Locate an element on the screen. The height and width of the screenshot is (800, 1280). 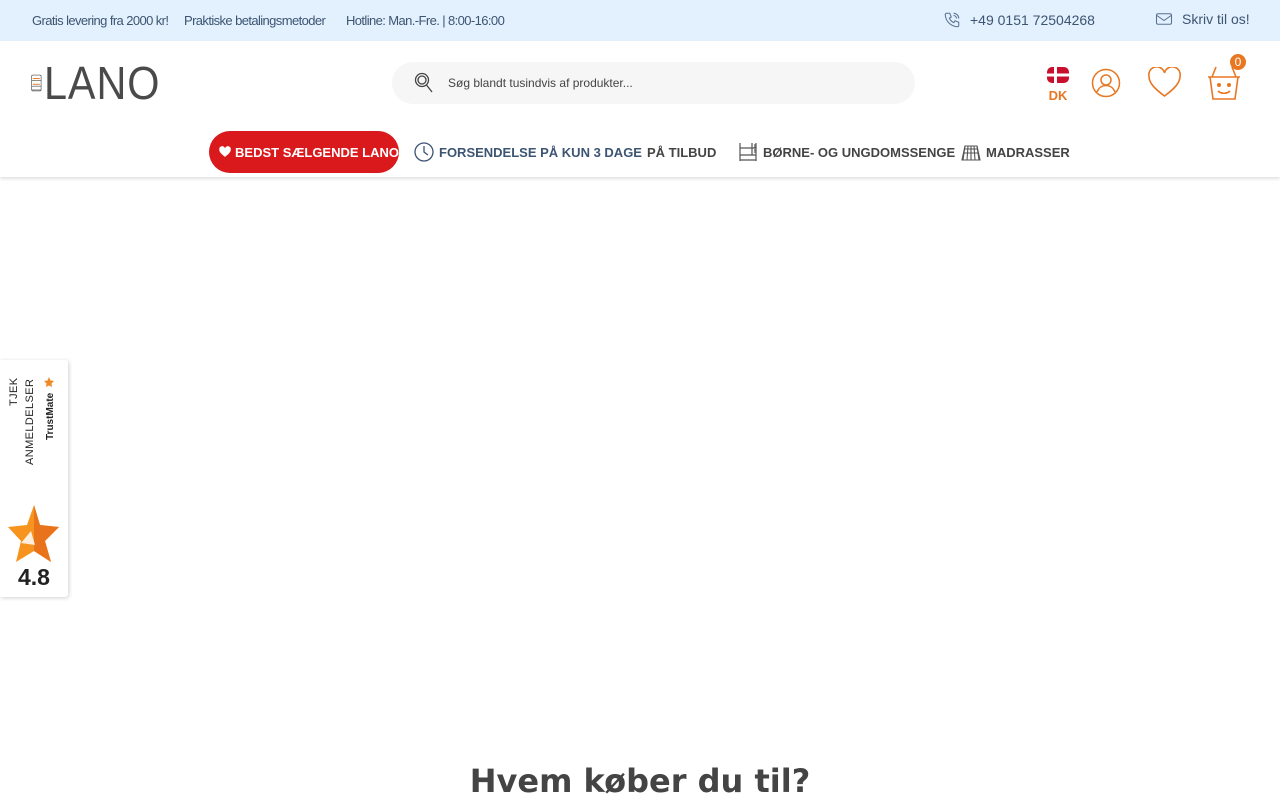
nav-on-sale: PÅ TILBUD is located at coordinates (681, 152).